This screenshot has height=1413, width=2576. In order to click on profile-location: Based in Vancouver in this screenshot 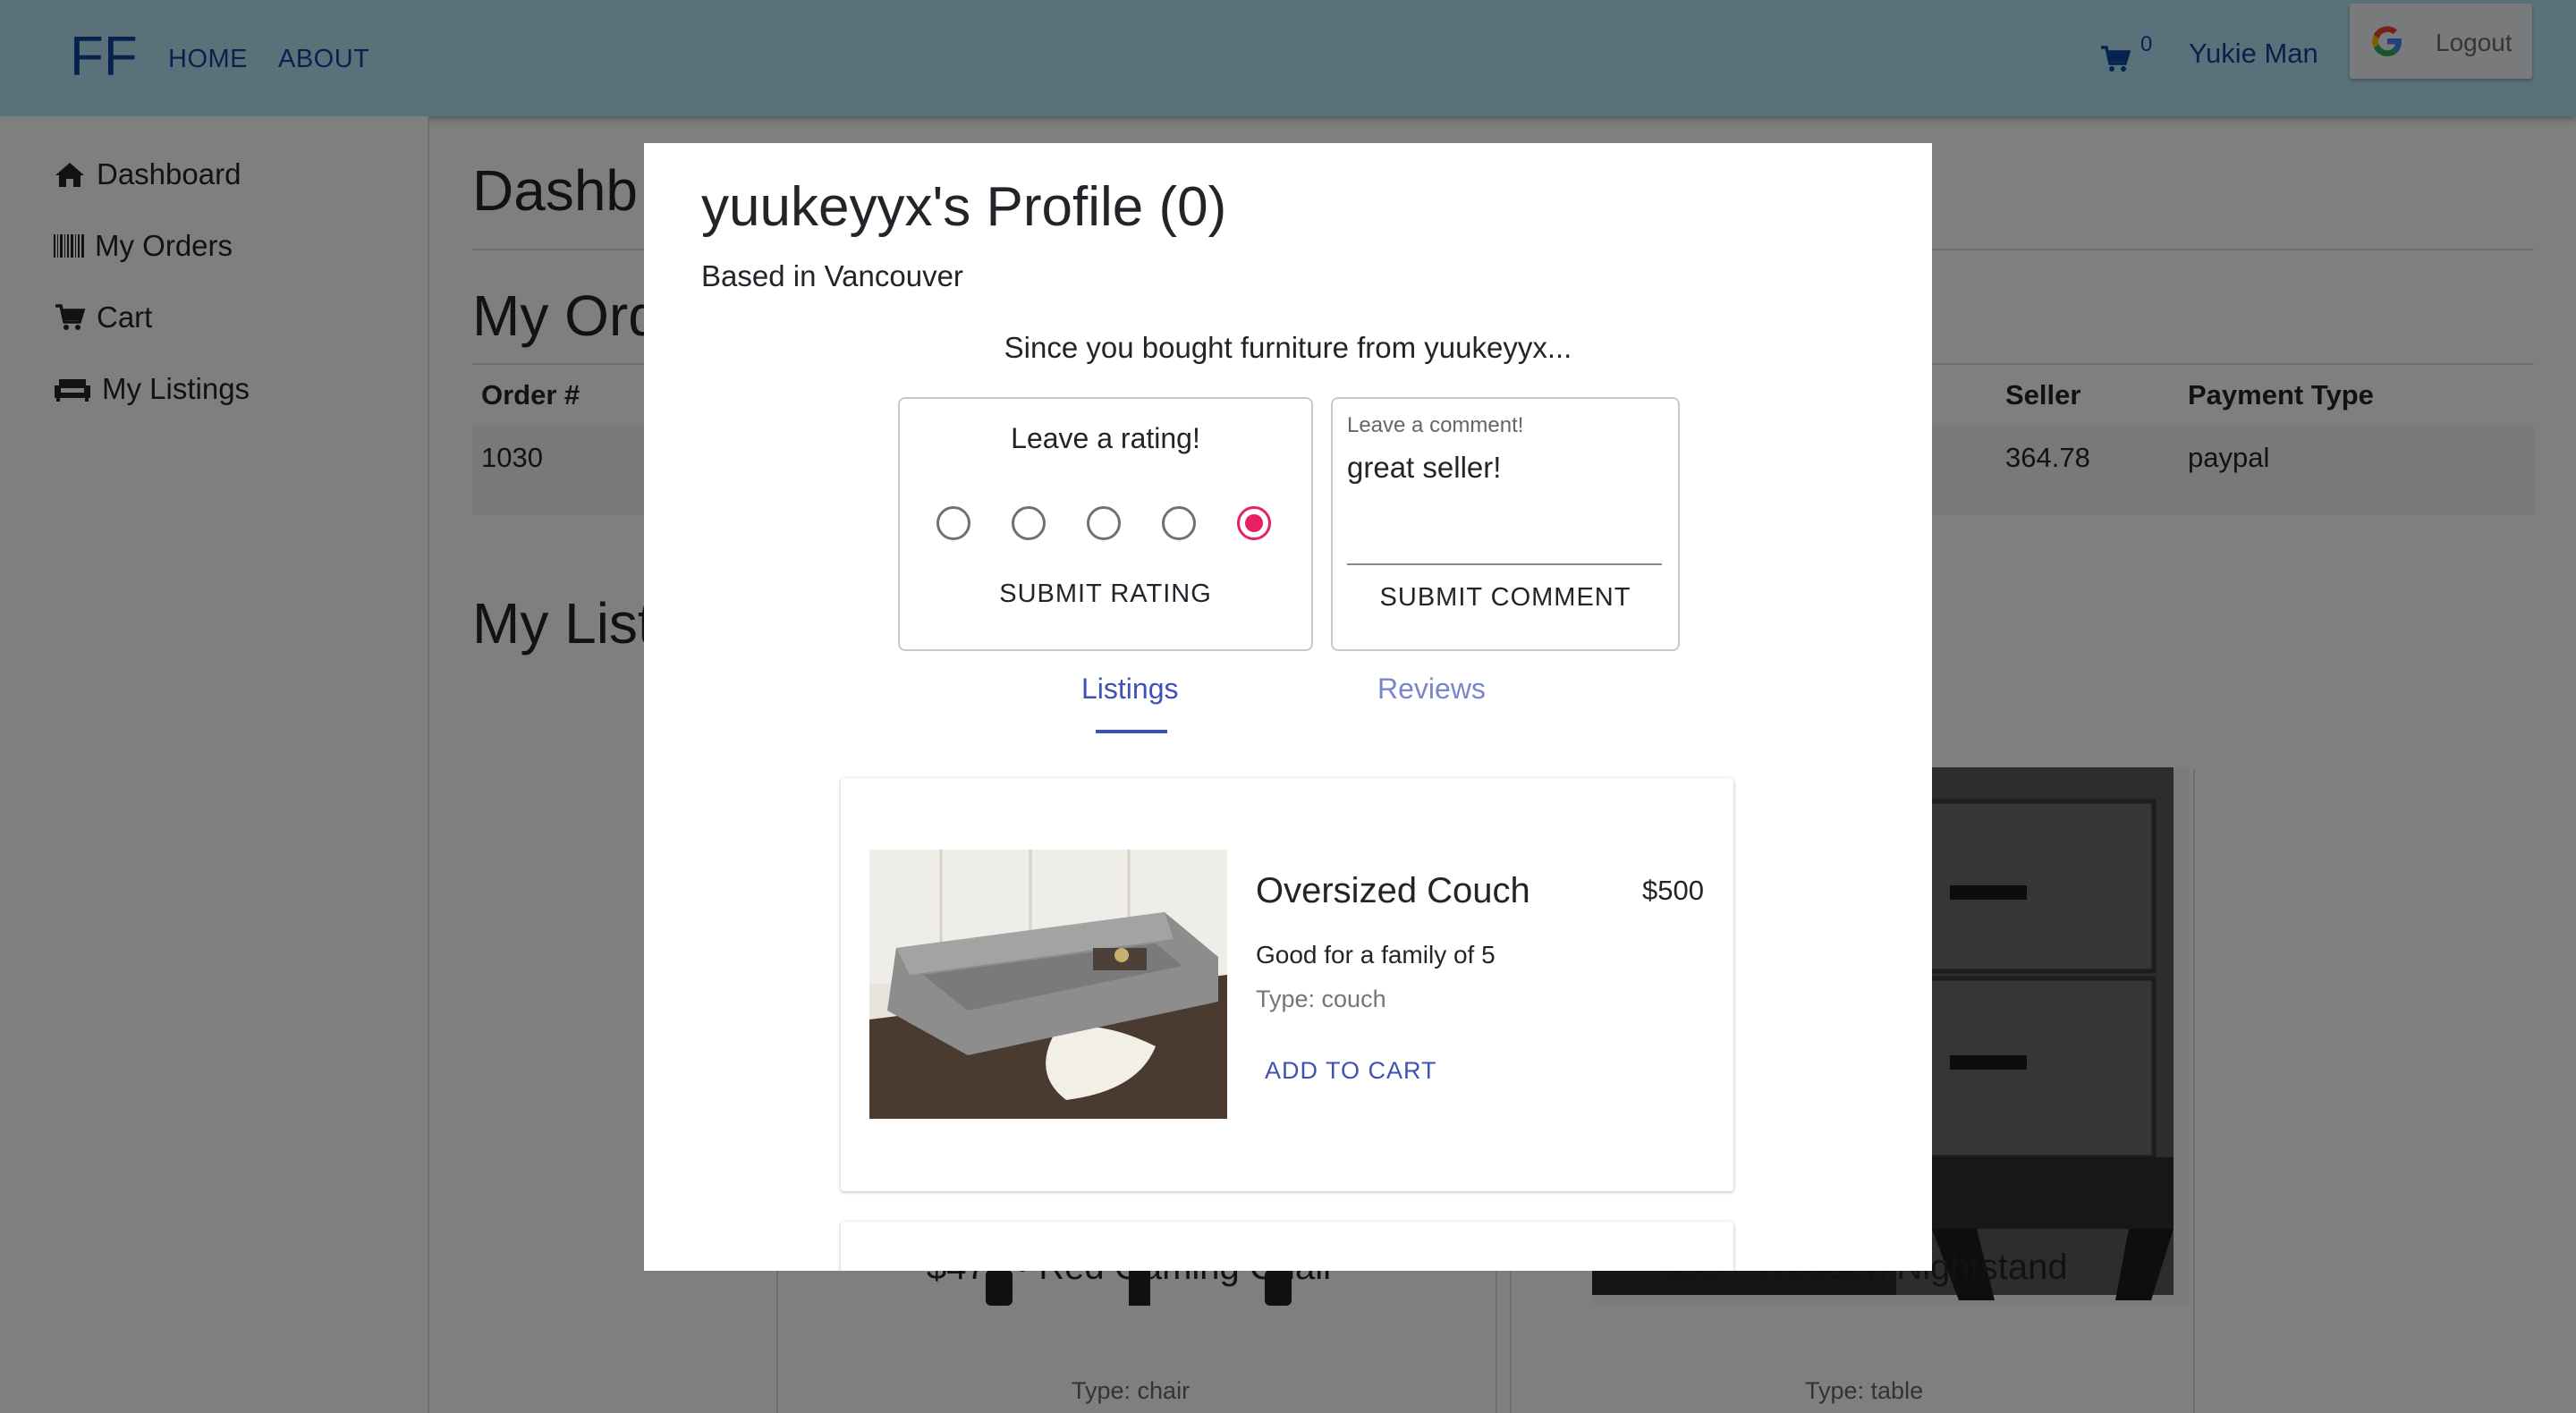, I will do `click(832, 275)`.